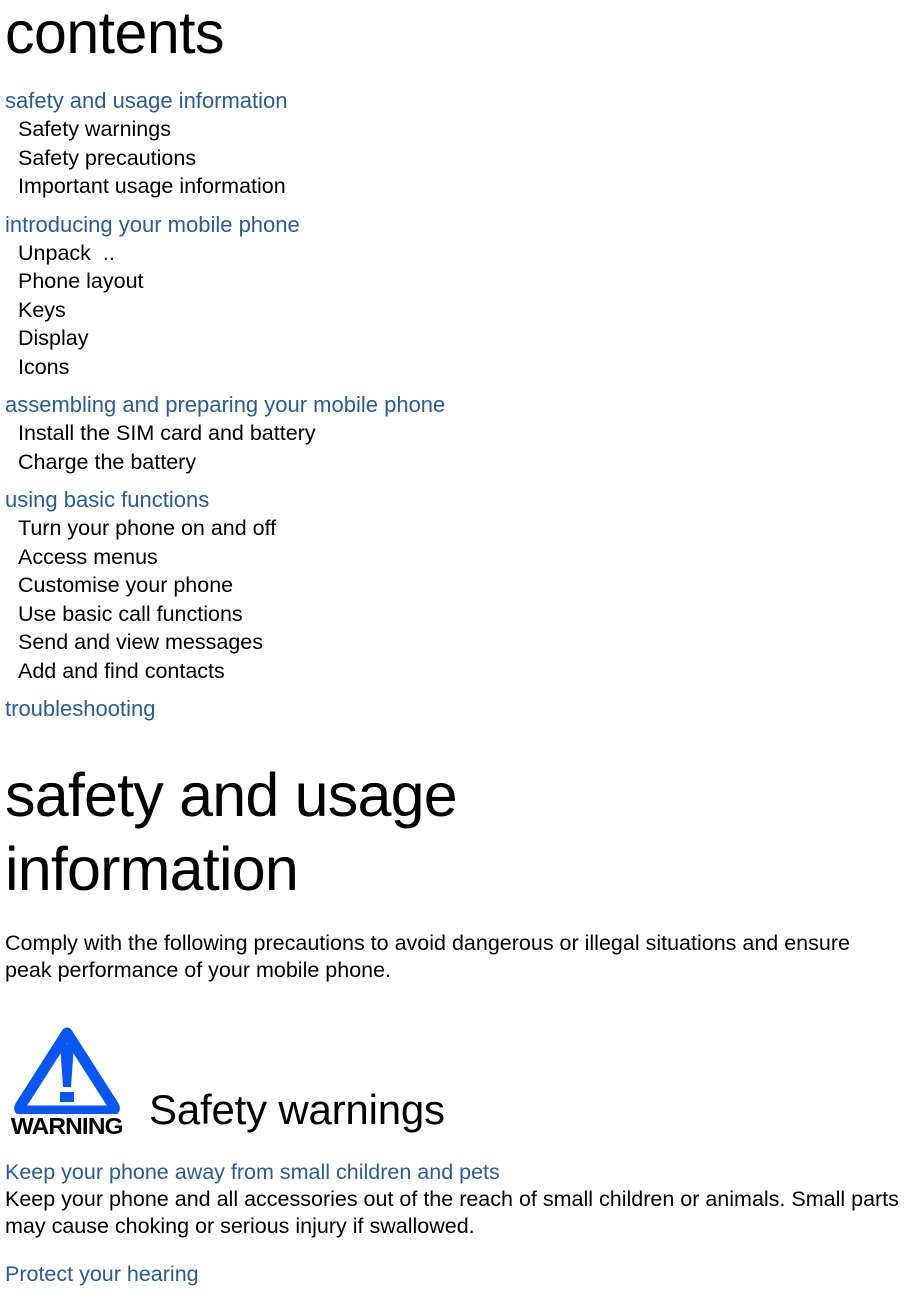  What do you see at coordinates (452, 614) in the screenshot?
I see `toc-entry: Use basic call functions` at bounding box center [452, 614].